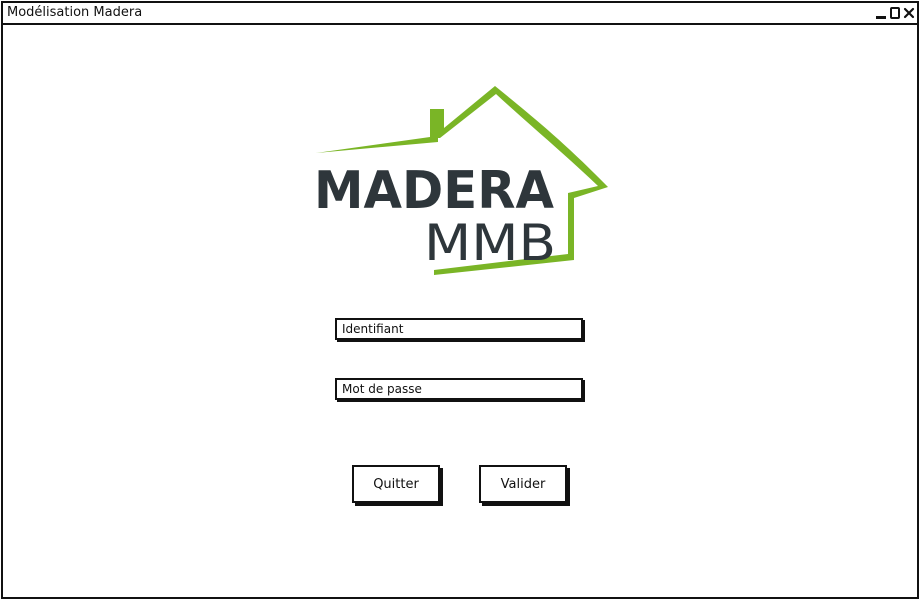 The image size is (920, 600). I want to click on quit-button: Quitter, so click(396, 484).